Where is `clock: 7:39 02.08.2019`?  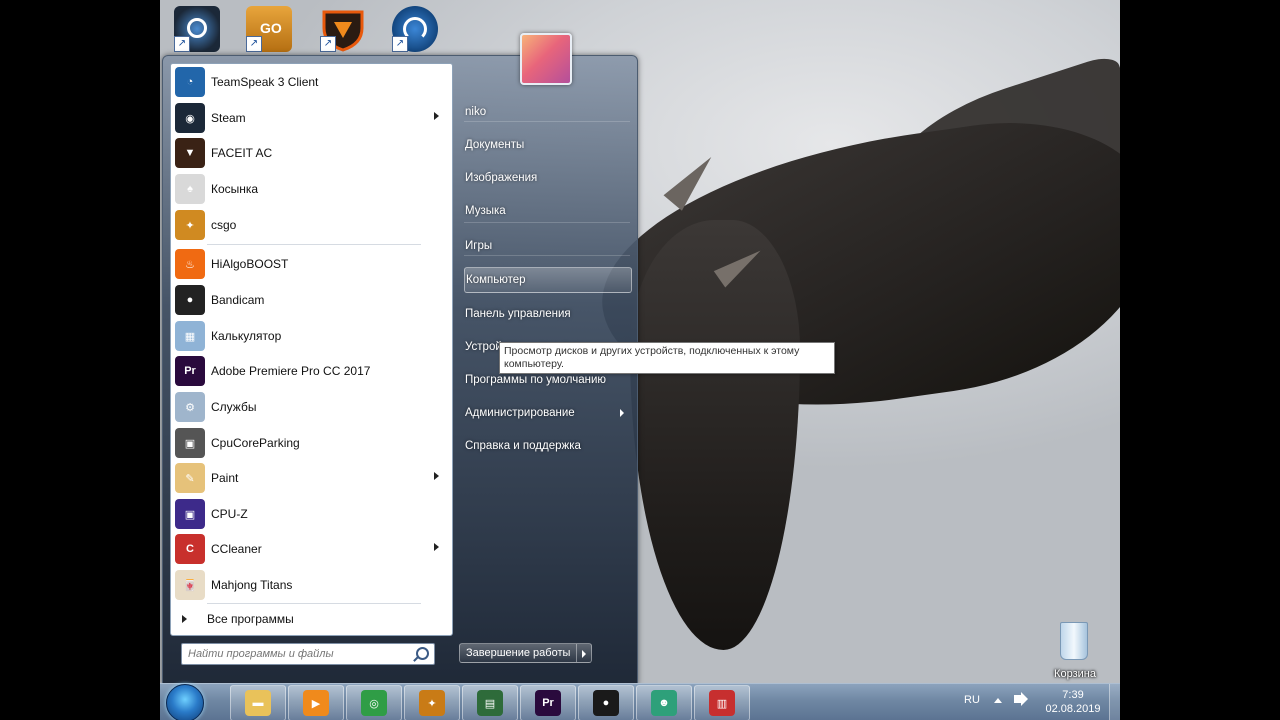 clock: 7:39 02.08.2019 is located at coordinates (1073, 702).